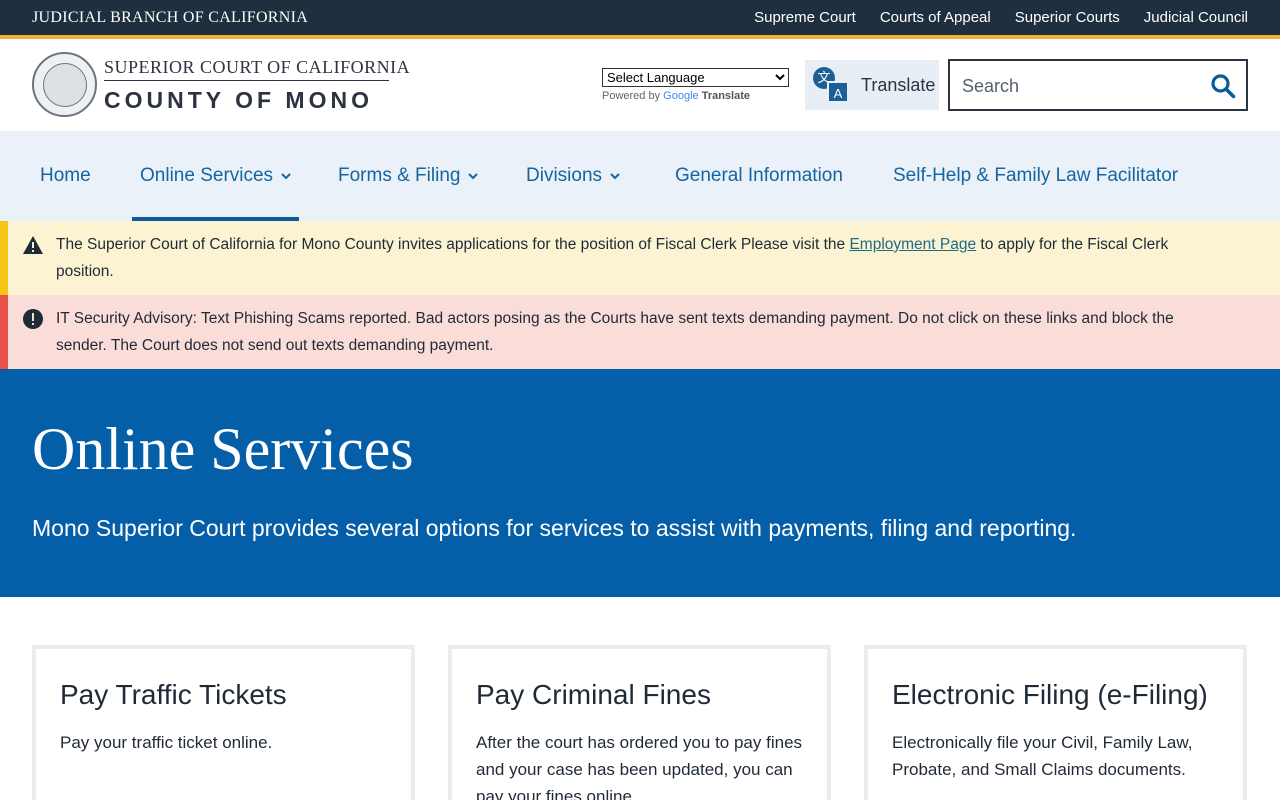 This screenshot has width=1280, height=800. I want to click on top-link-supreme-court: Supreme Court, so click(805, 17).